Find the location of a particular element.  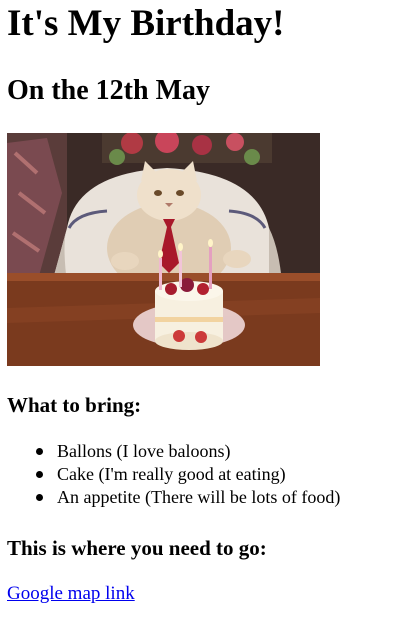

list-item: Ballons (I love baloons) is located at coordinates (224, 451).